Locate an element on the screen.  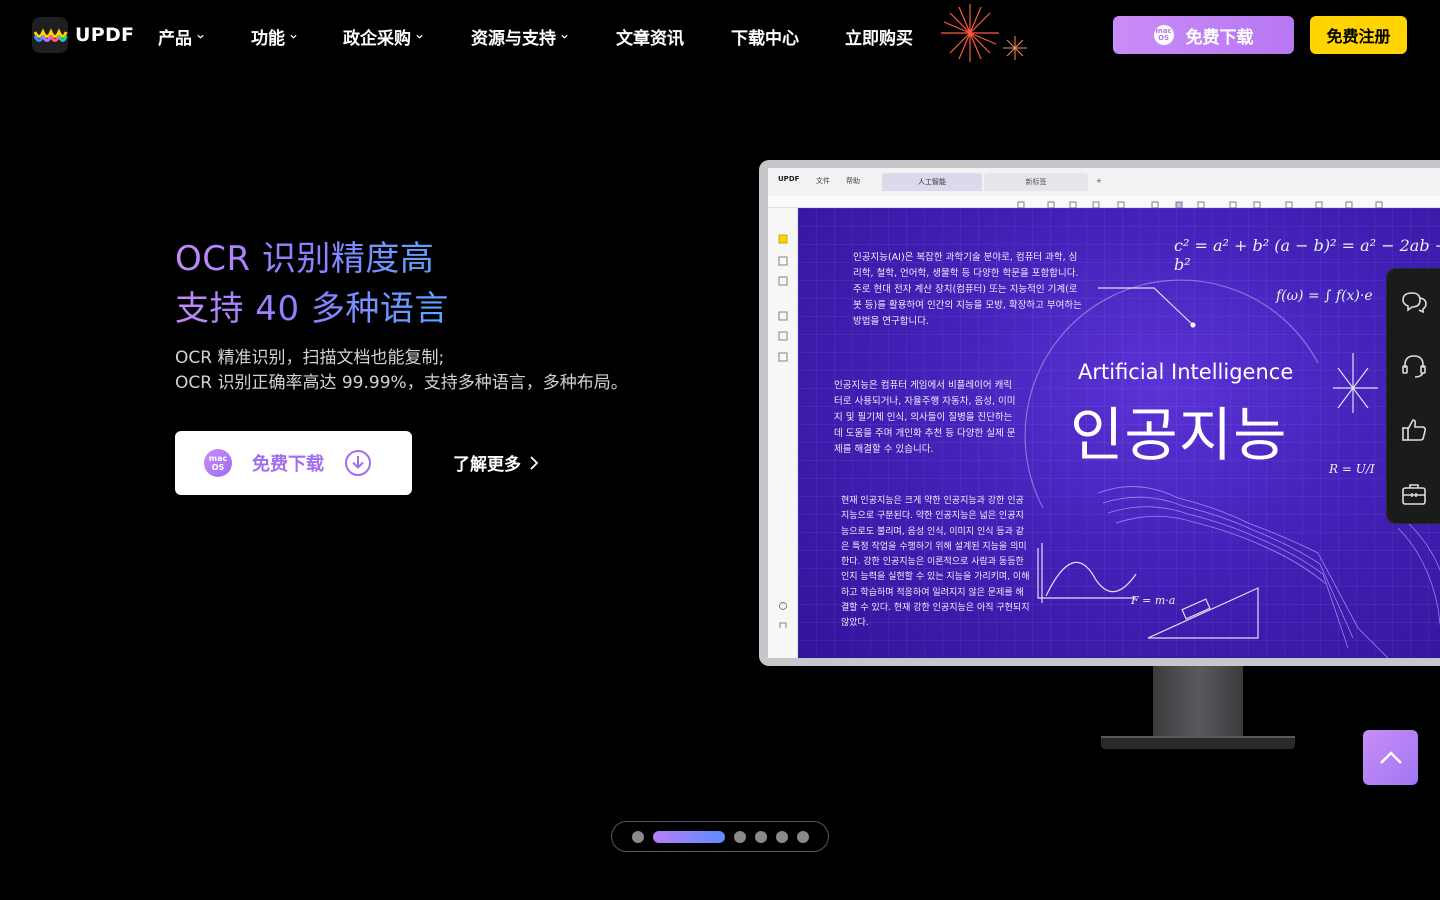
monitor-stand-base is located at coordinates (1198, 742).